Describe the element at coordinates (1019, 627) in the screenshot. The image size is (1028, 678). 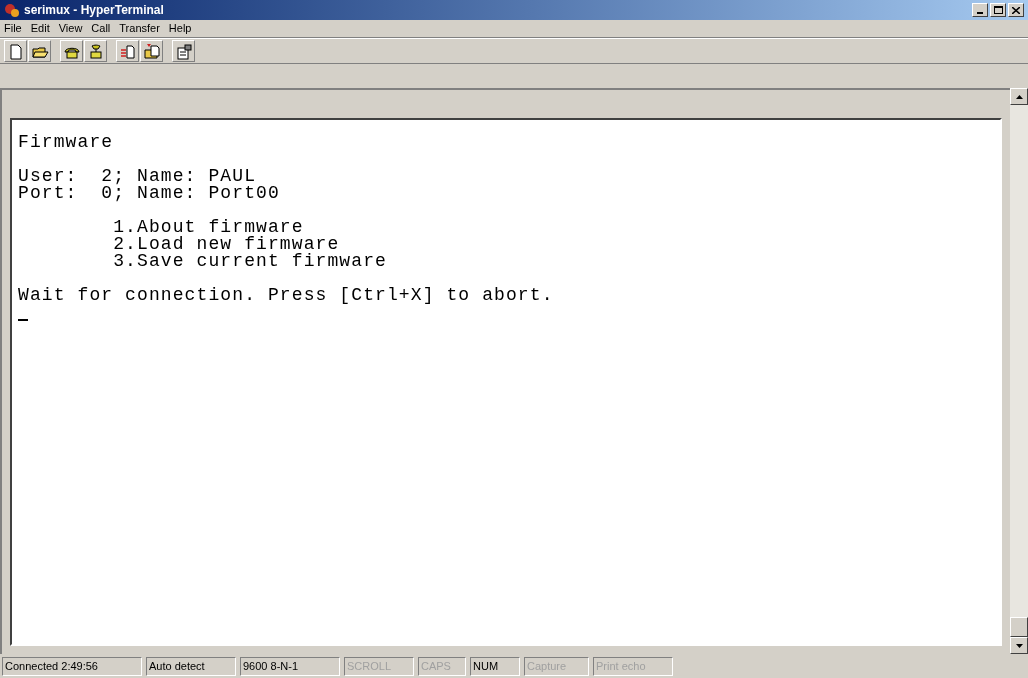
I see `scroll-thumb` at that location.